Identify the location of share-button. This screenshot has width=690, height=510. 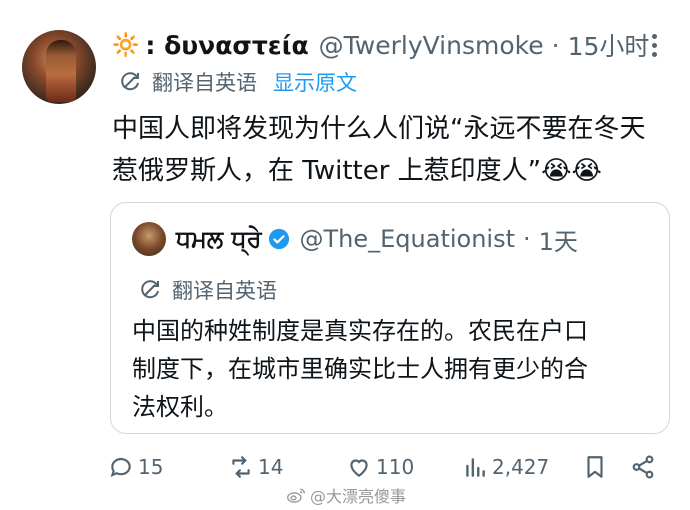
(645, 467).